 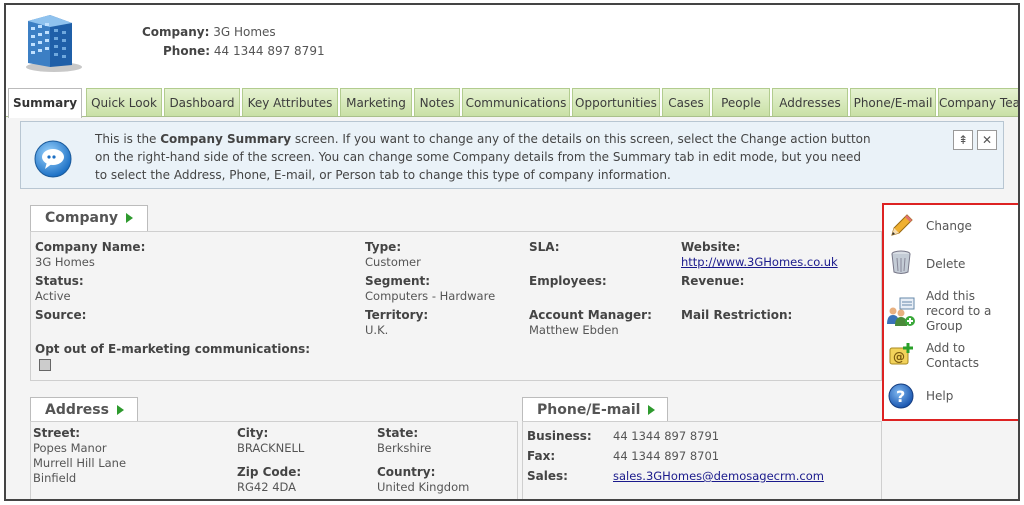 I want to click on company-name-value: 3G Homes, so click(x=65, y=262).